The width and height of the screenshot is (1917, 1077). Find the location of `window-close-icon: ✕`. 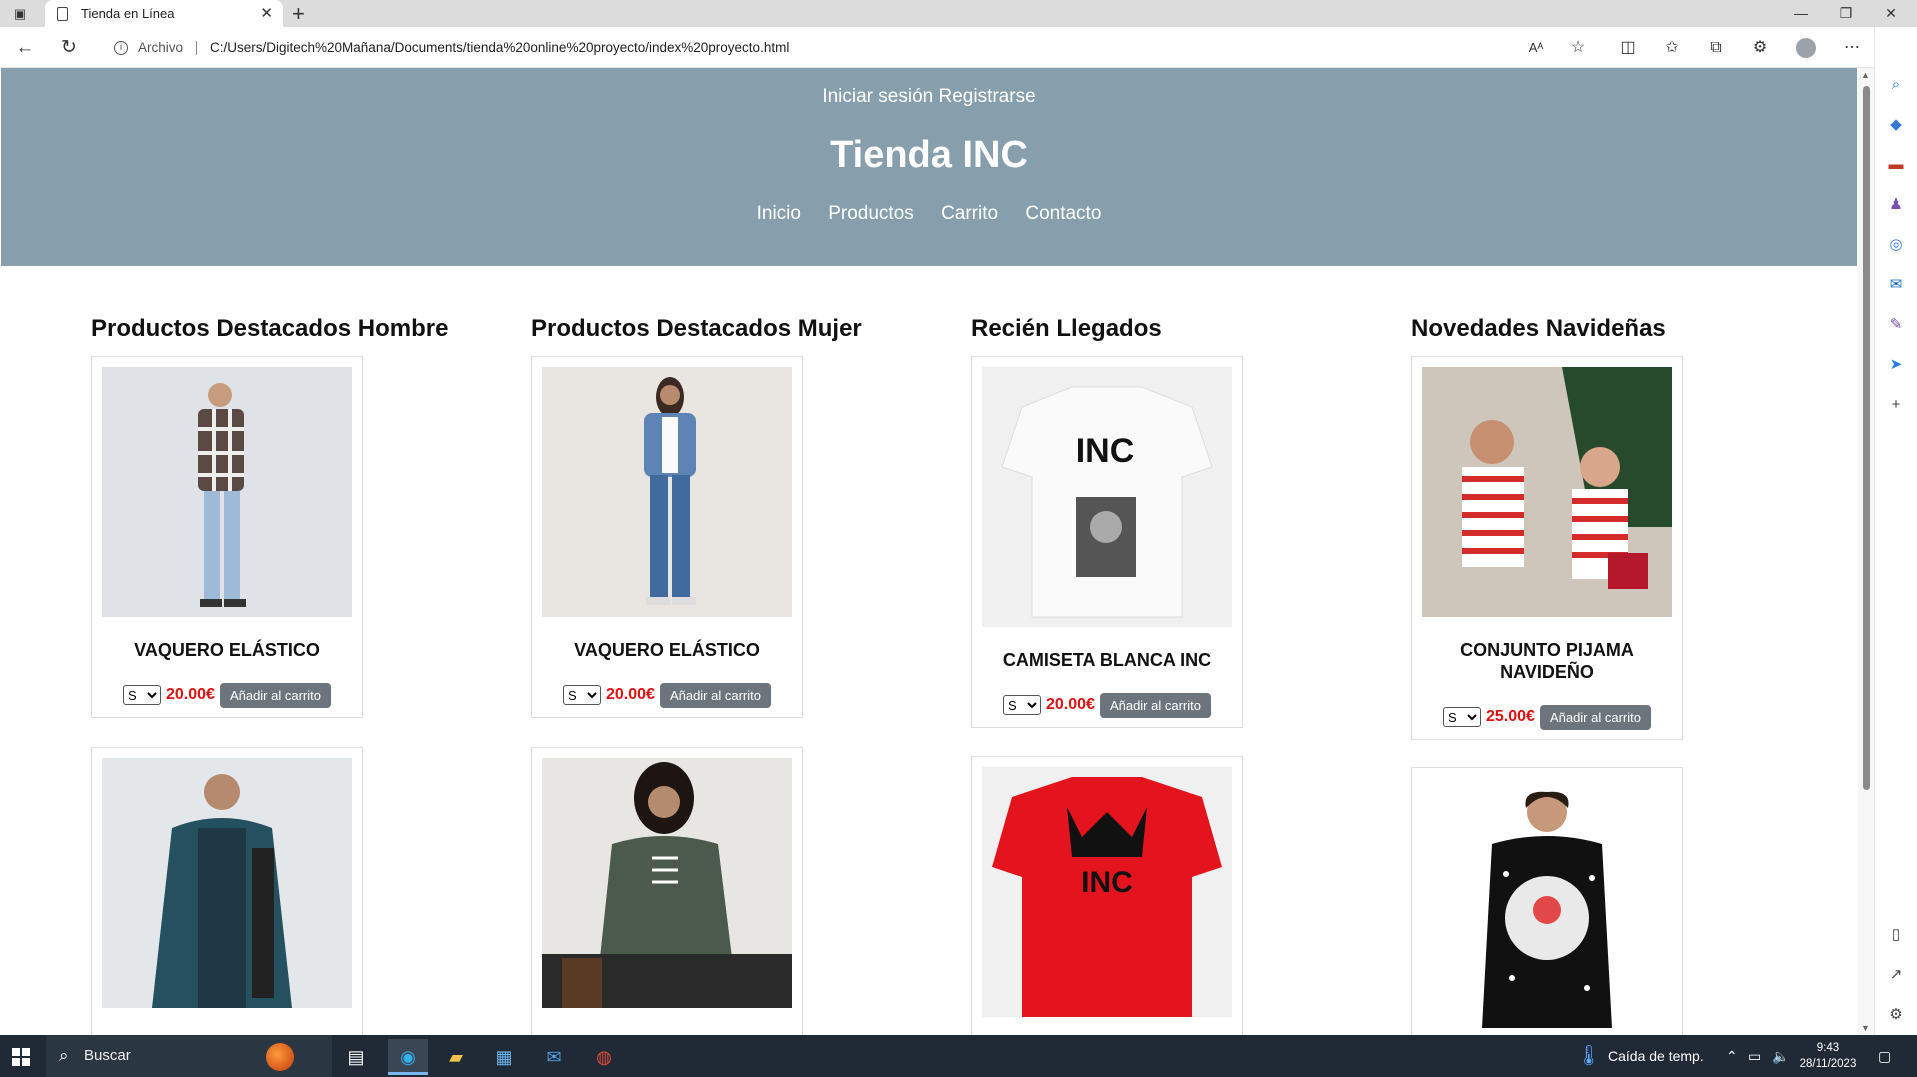

window-close-icon: ✕ is located at coordinates (1891, 13).